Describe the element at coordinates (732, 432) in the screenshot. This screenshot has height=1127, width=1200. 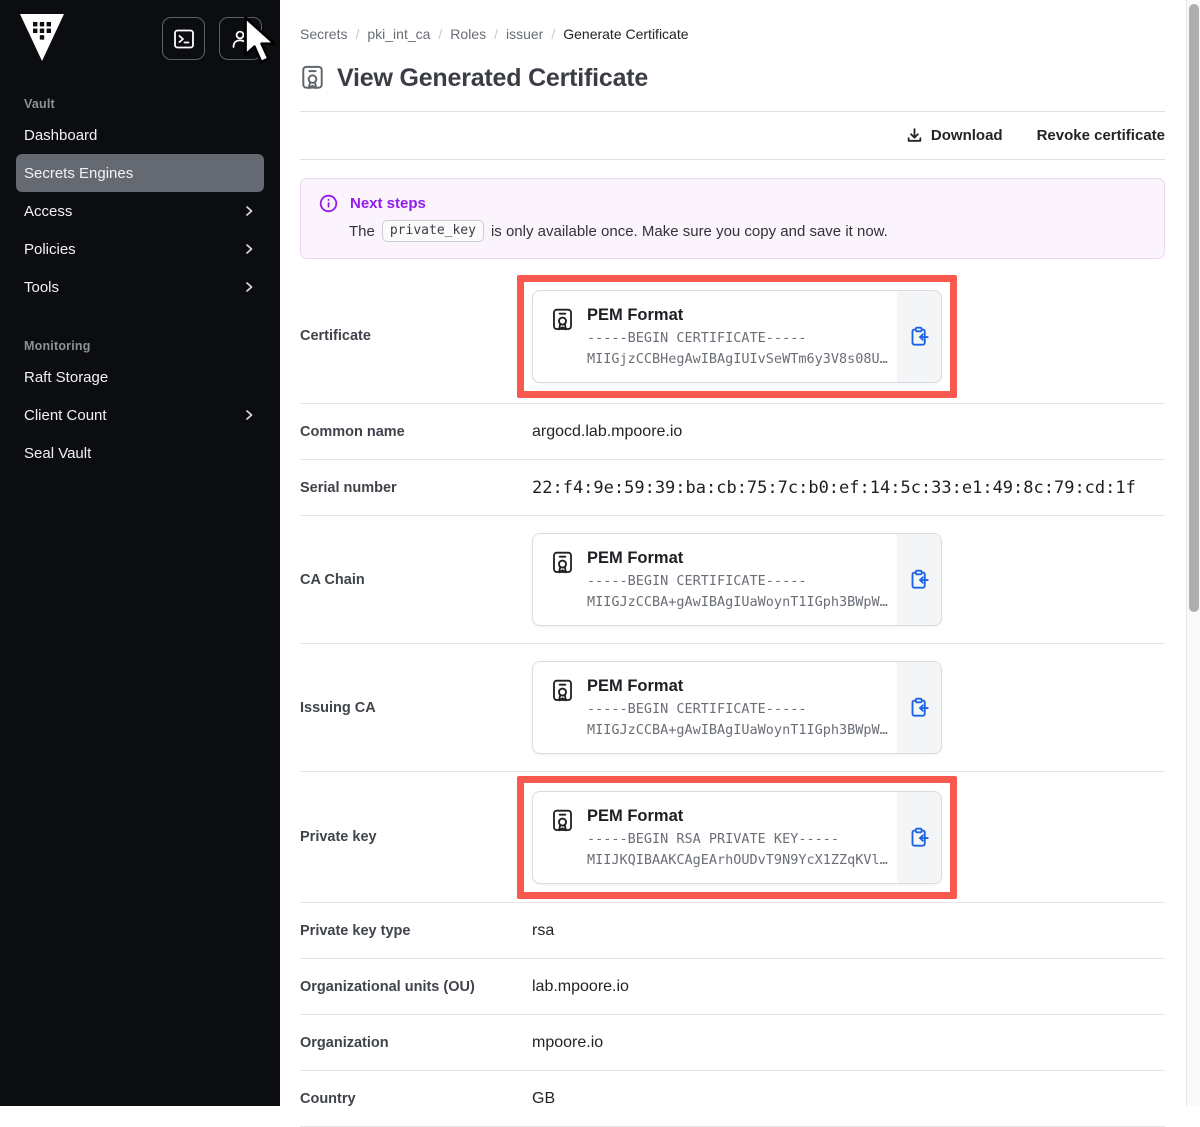
I see `row-common-name: Common name argocd.lab.mpoore.io` at that location.